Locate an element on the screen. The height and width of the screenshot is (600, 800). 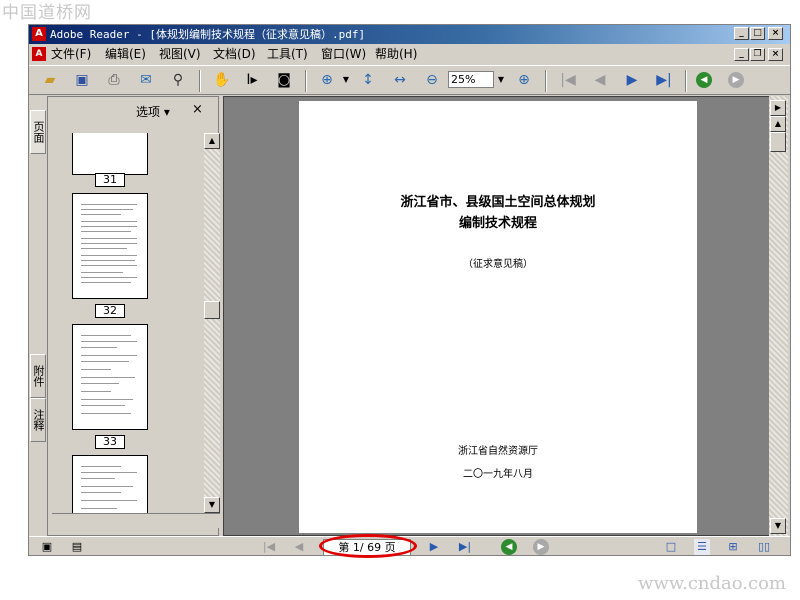
zoom-tool-dropdown-icon: ▼ is located at coordinates (346, 80).